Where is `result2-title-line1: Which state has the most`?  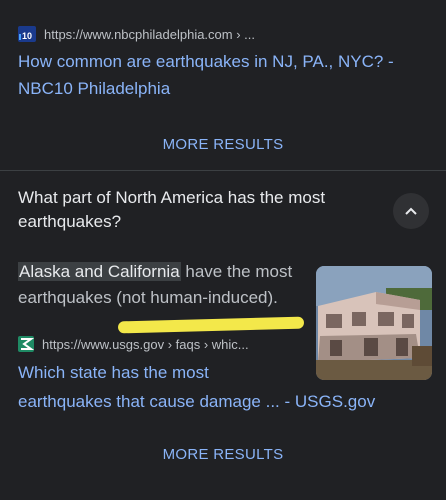 result2-title-line1: Which state has the most is located at coordinates (113, 372).